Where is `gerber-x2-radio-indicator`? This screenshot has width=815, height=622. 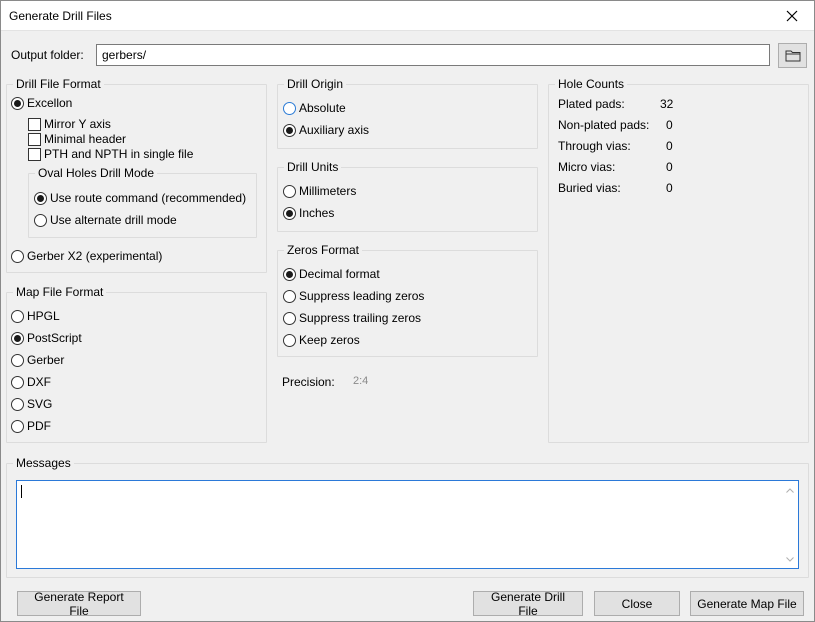
gerber-x2-radio-indicator is located at coordinates (17, 256).